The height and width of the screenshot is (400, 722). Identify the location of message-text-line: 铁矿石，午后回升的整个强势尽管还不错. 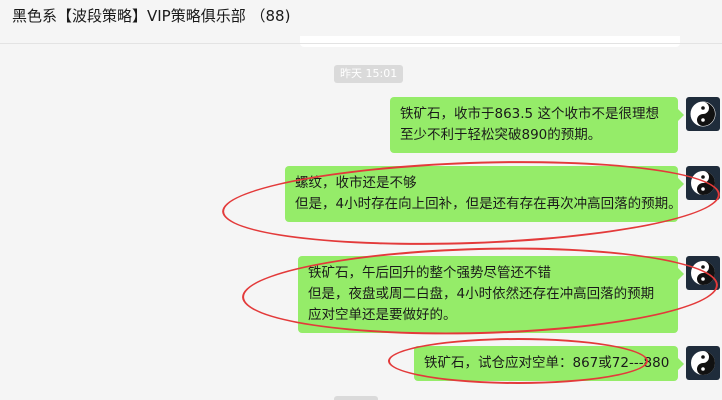
(429, 273).